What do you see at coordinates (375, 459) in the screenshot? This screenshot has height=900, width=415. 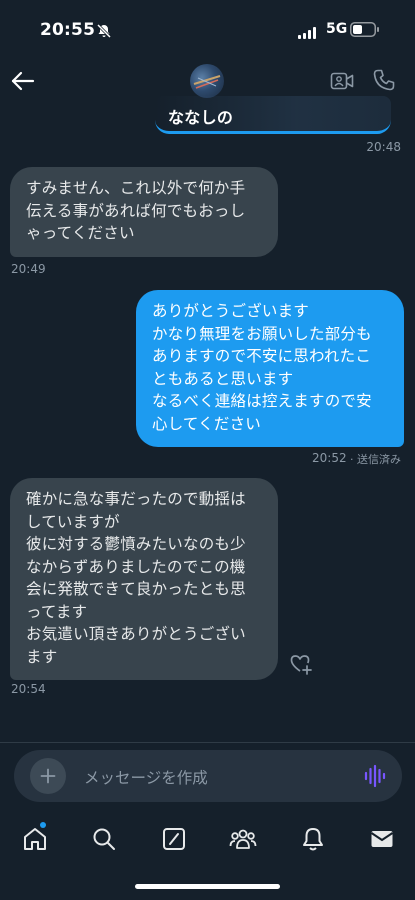 I see `delivery-status: · 送信済み` at bounding box center [375, 459].